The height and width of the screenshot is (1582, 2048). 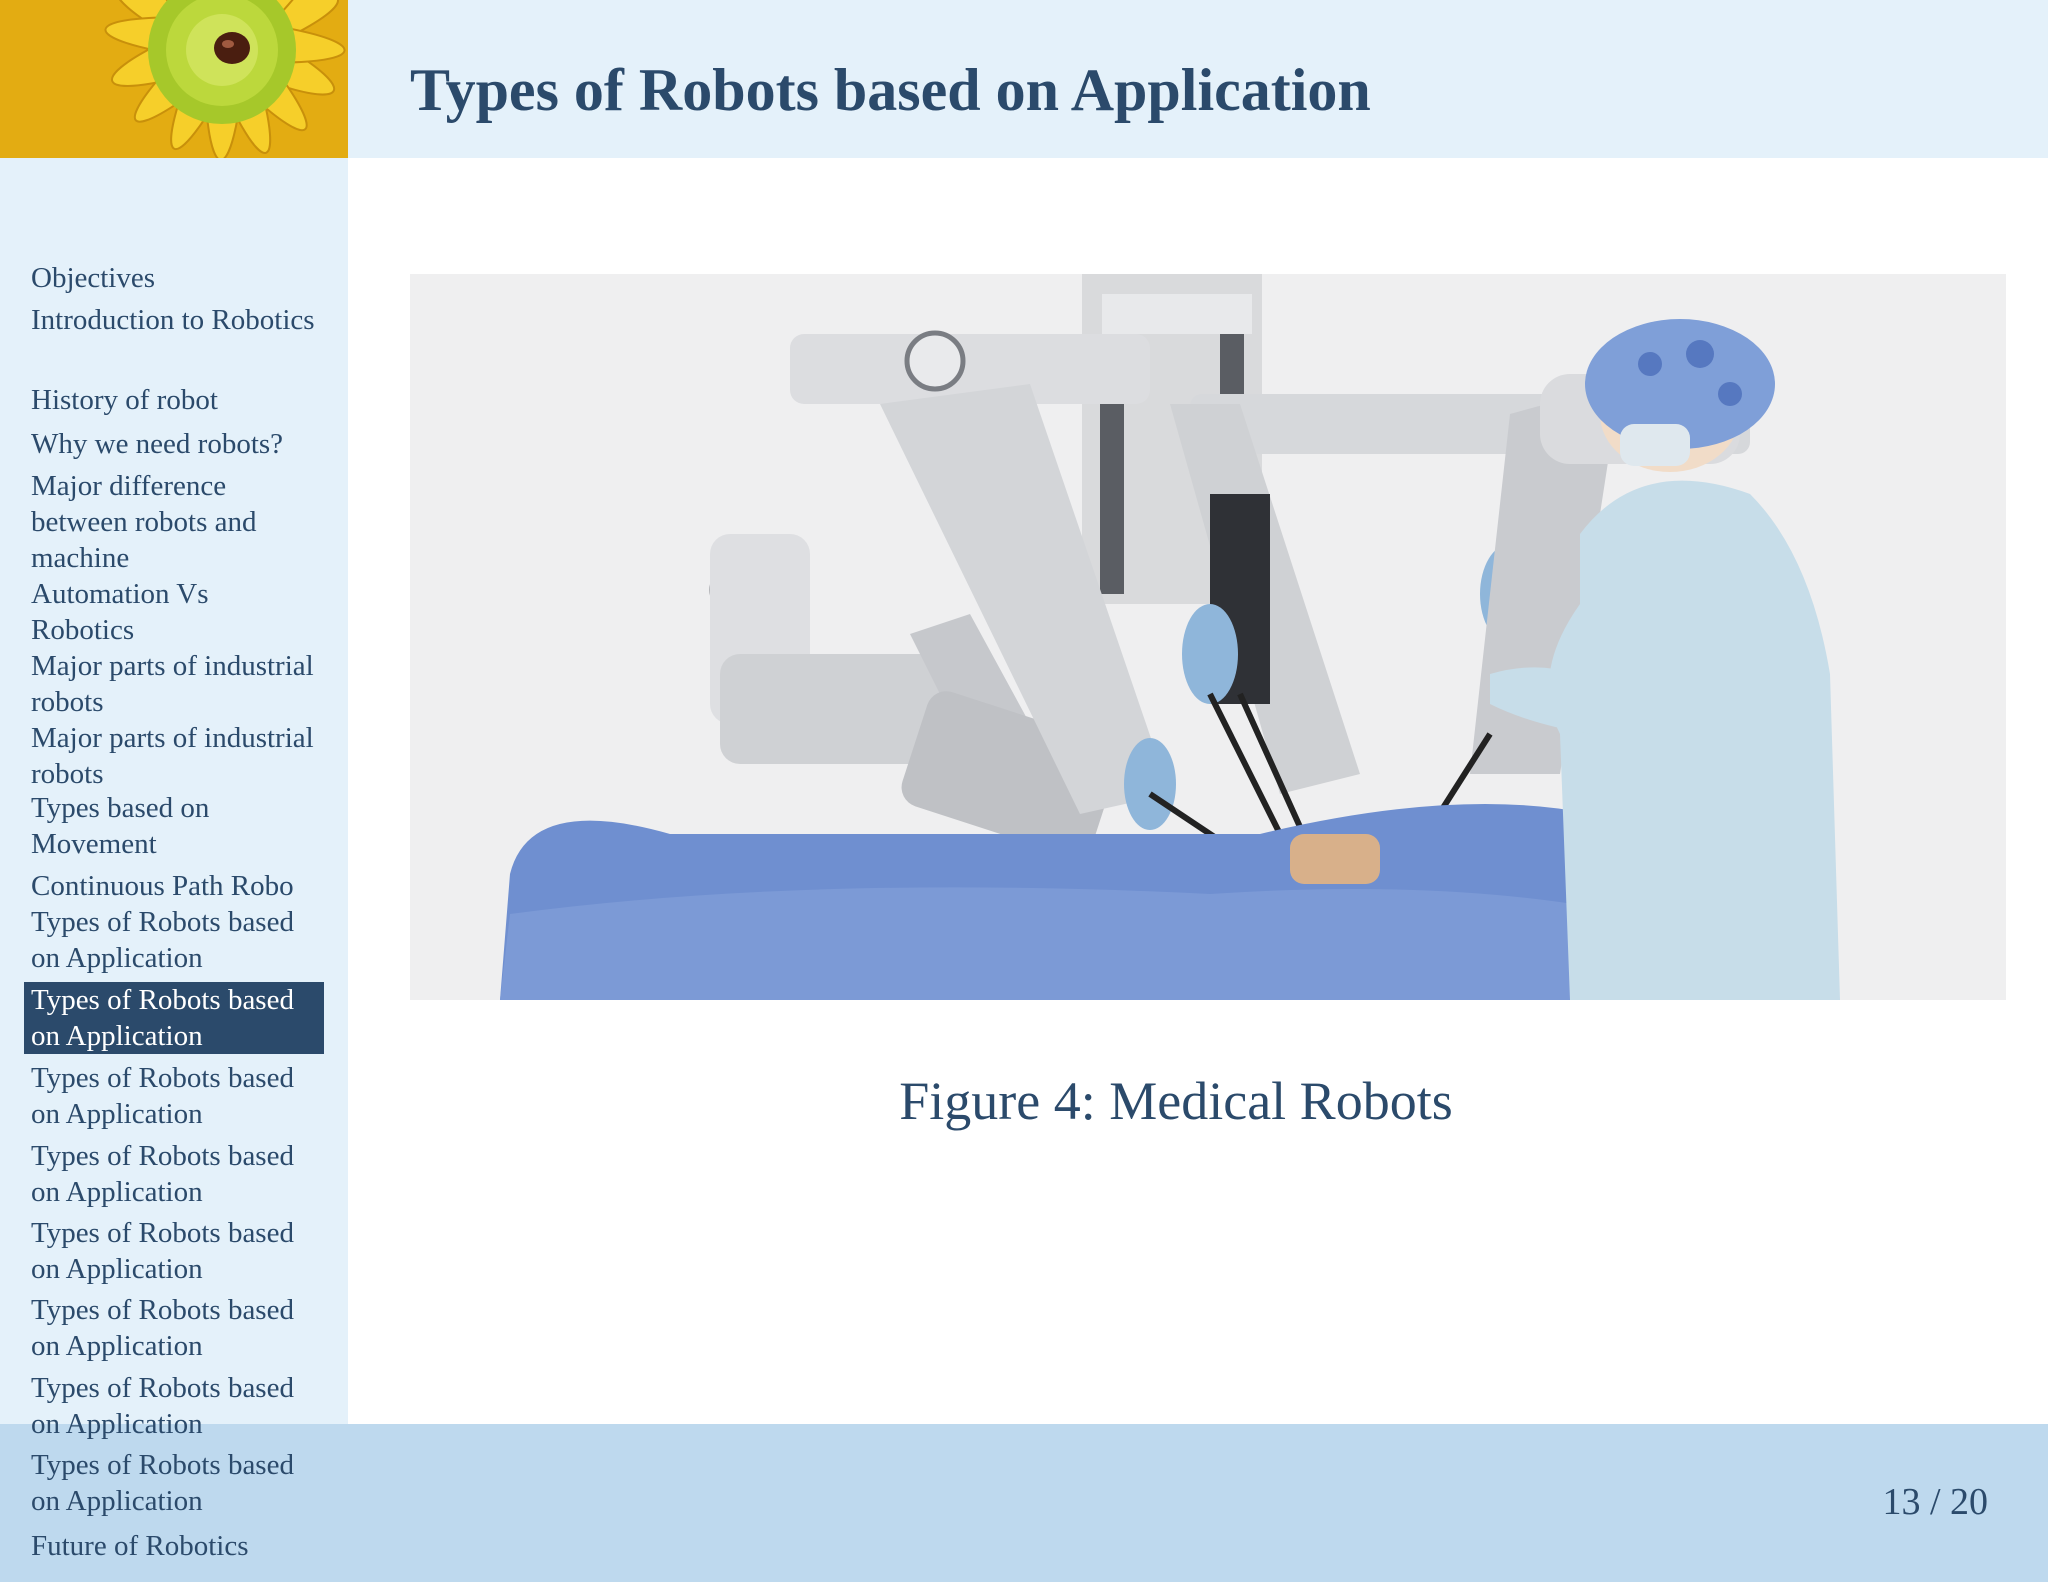 What do you see at coordinates (174, 444) in the screenshot?
I see `nav-item-why-robots: Why we need robots?` at bounding box center [174, 444].